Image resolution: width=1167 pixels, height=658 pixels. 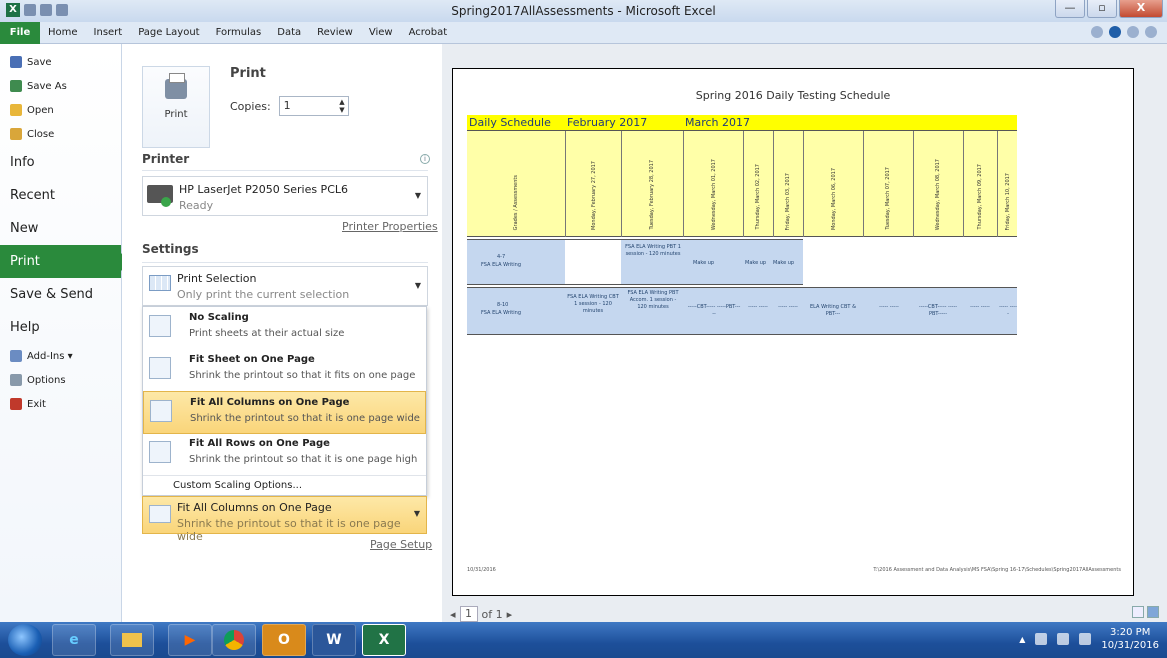 What do you see at coordinates (1041, 639) in the screenshot?
I see `flag-icon` at bounding box center [1041, 639].